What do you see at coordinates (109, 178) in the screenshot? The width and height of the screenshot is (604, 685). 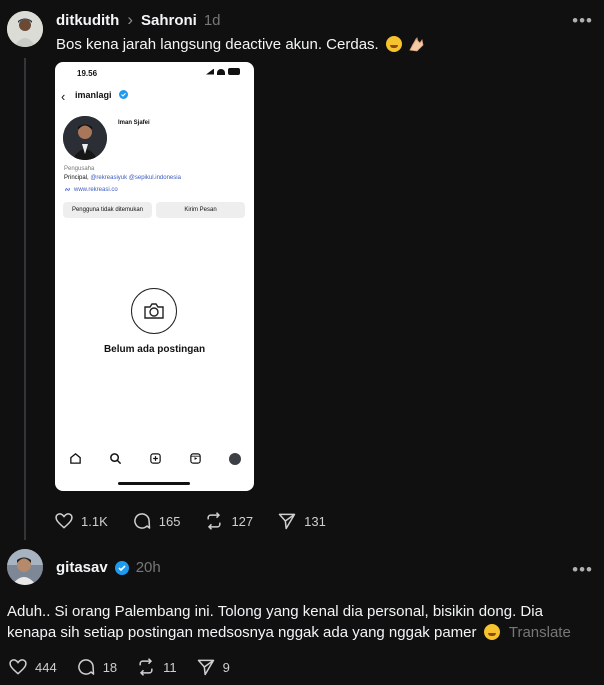 I see `bio-tag: @rekreasiyuk` at bounding box center [109, 178].